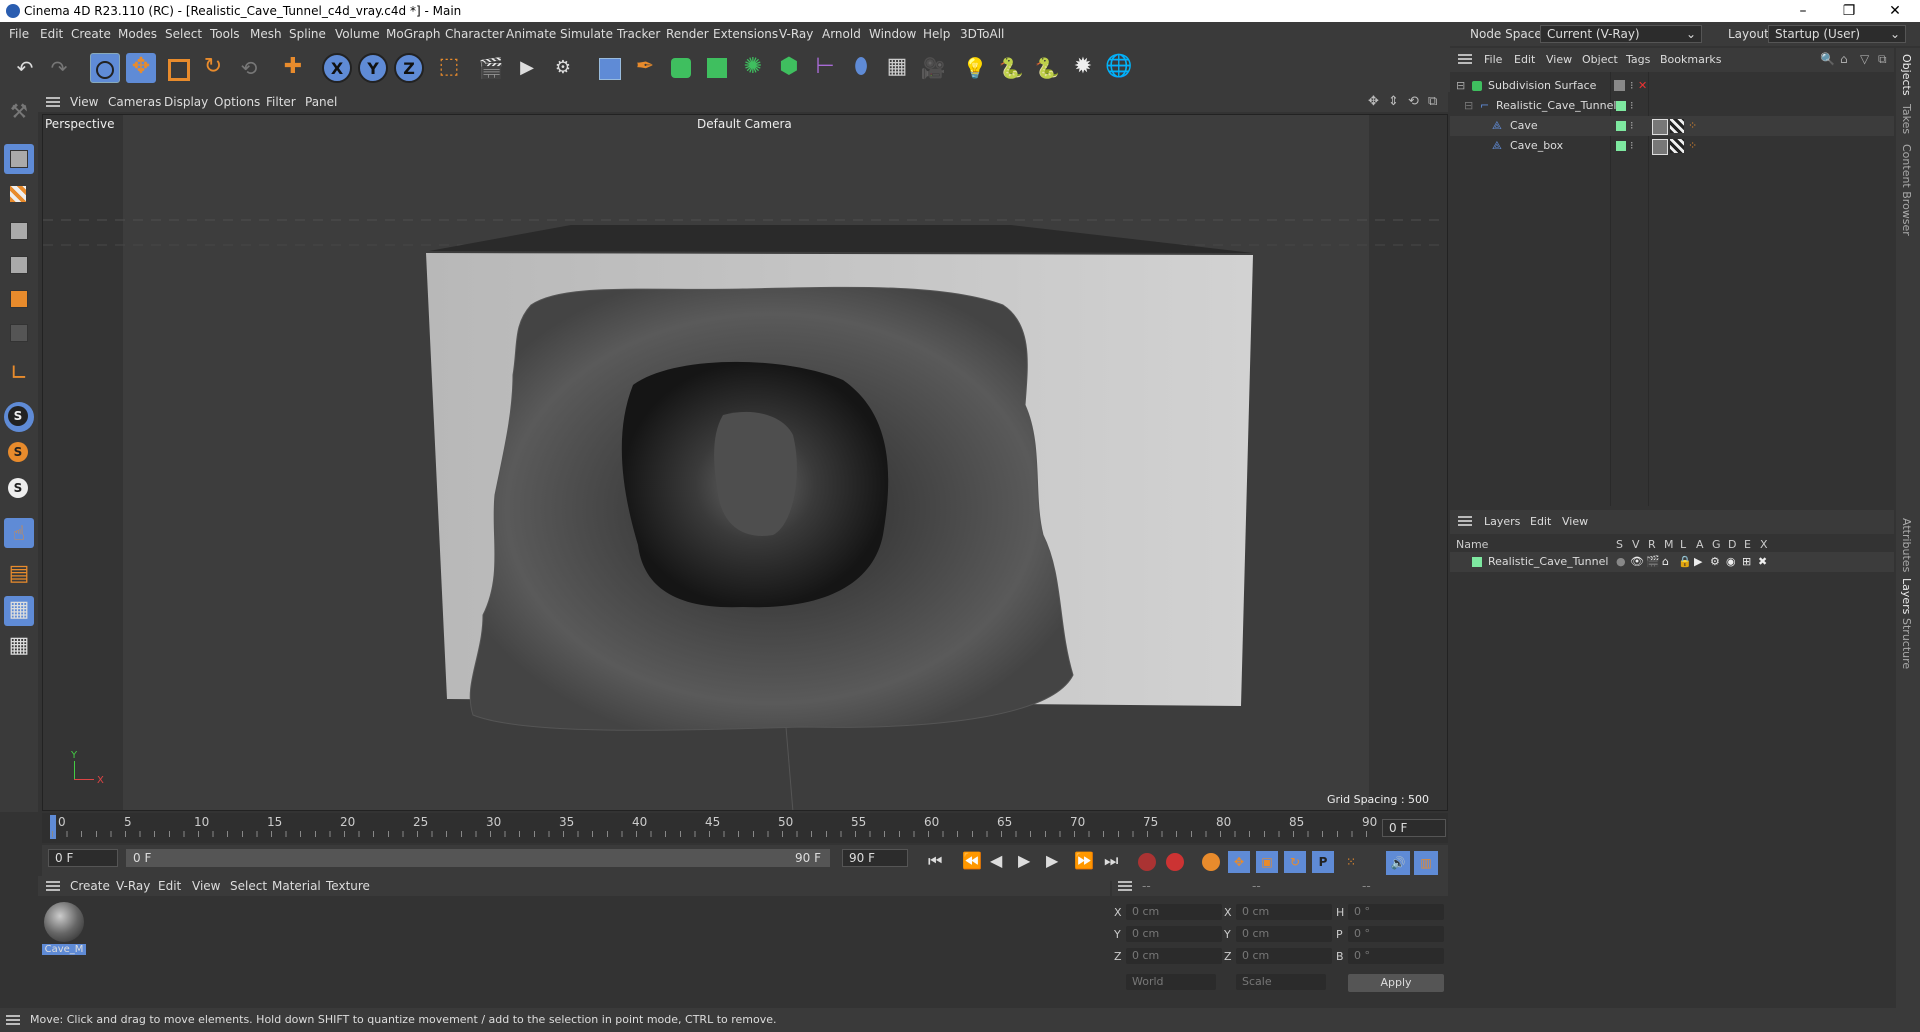 This screenshot has height=1032, width=1920. I want to click on viewport-menu-panel: Panel, so click(321, 102).